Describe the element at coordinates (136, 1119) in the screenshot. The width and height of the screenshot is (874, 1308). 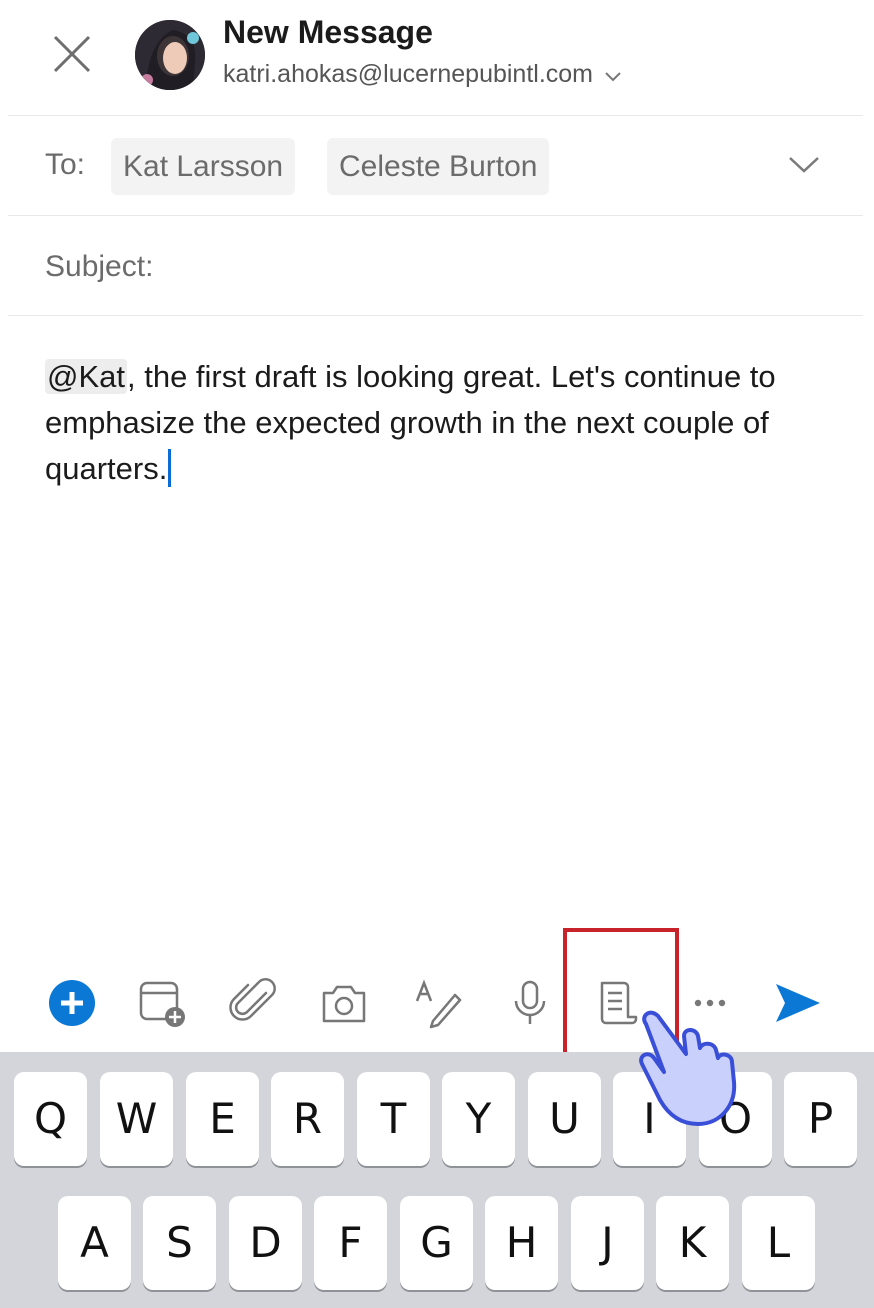
I see `key-w: W` at that location.